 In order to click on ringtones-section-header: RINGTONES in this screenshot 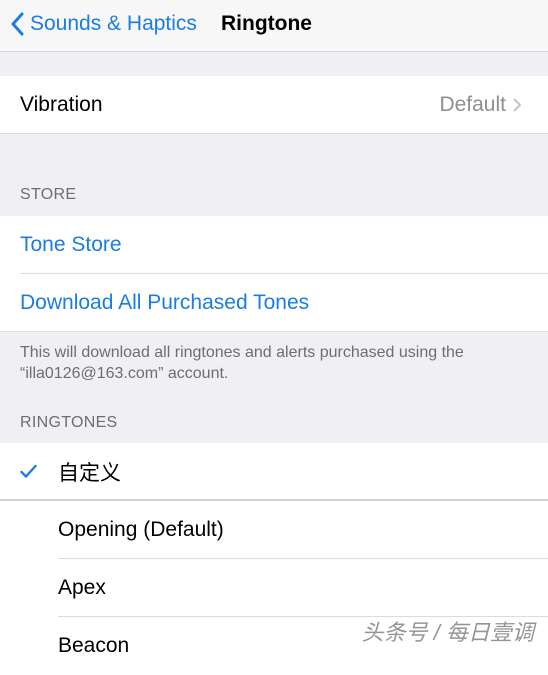, I will do `click(69, 422)`.